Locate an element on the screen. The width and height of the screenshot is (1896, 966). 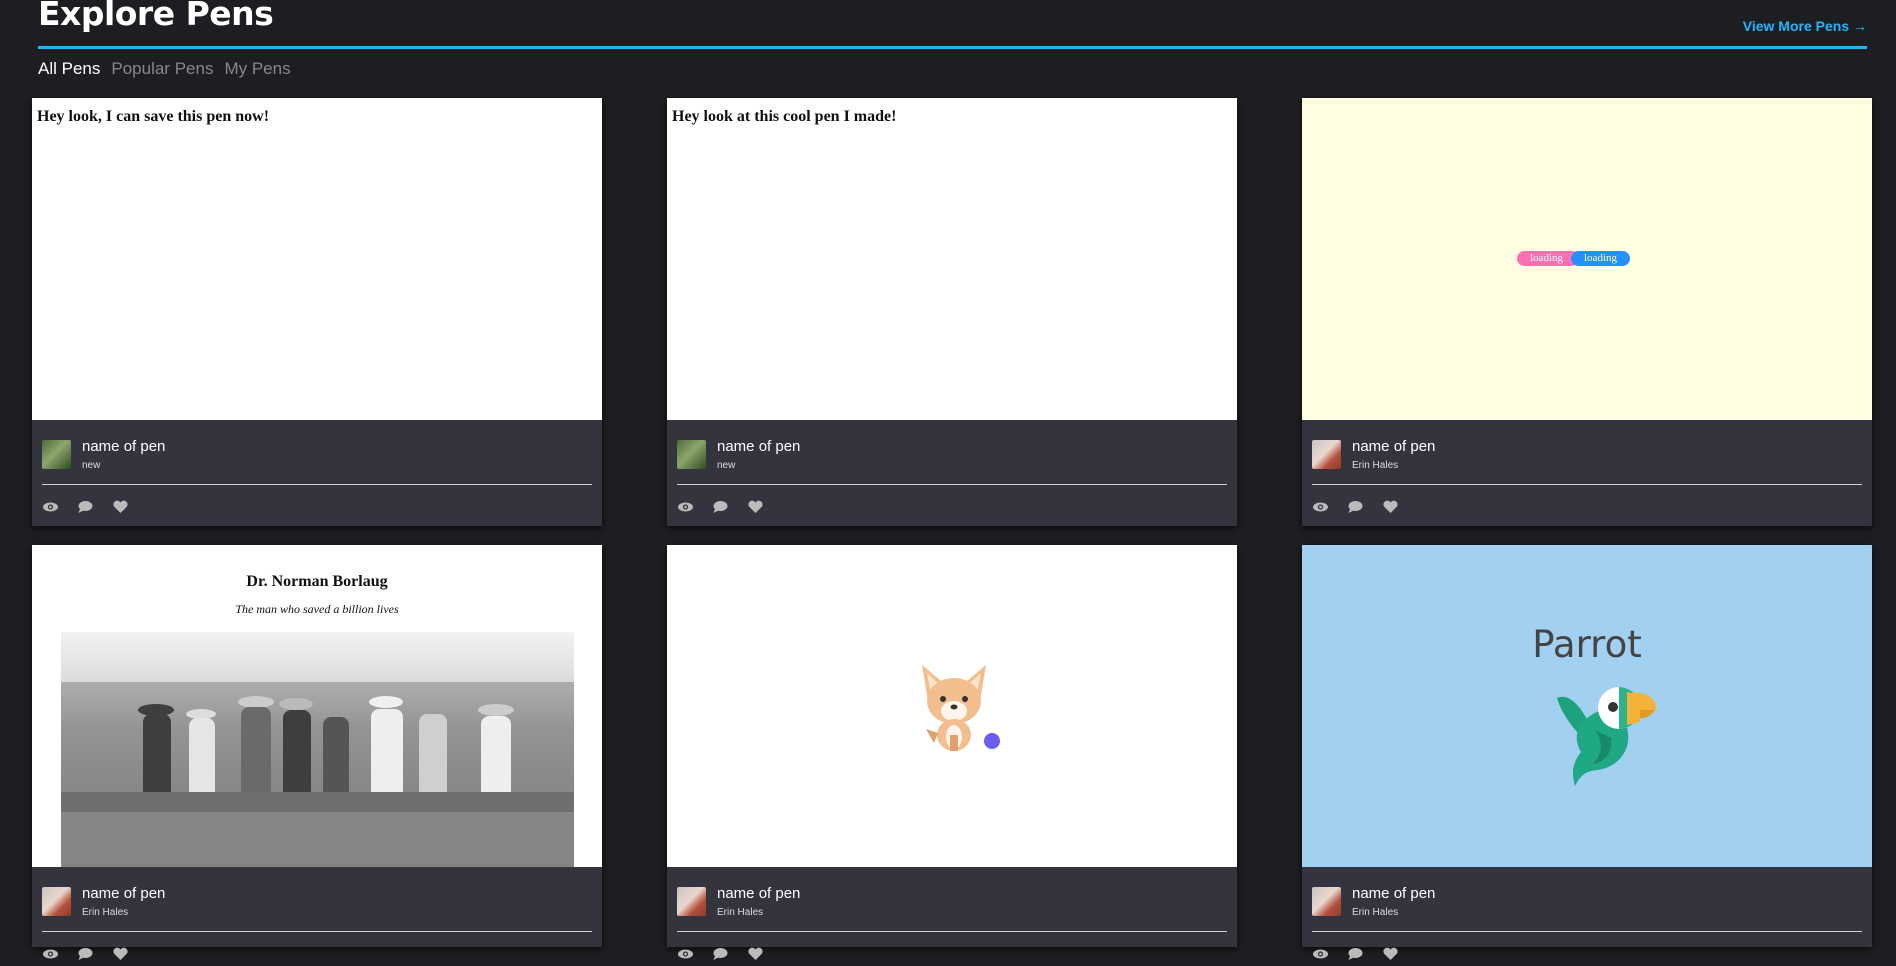
pen-card: name of pen Erin Hales is located at coordinates (952, 752).